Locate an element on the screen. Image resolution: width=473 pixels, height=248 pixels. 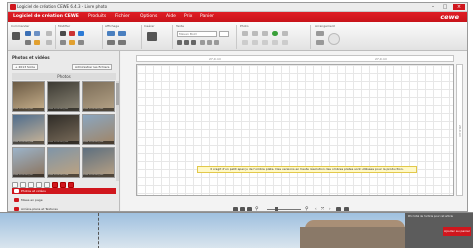
send-back-icon is located at coordinates (320, 42).